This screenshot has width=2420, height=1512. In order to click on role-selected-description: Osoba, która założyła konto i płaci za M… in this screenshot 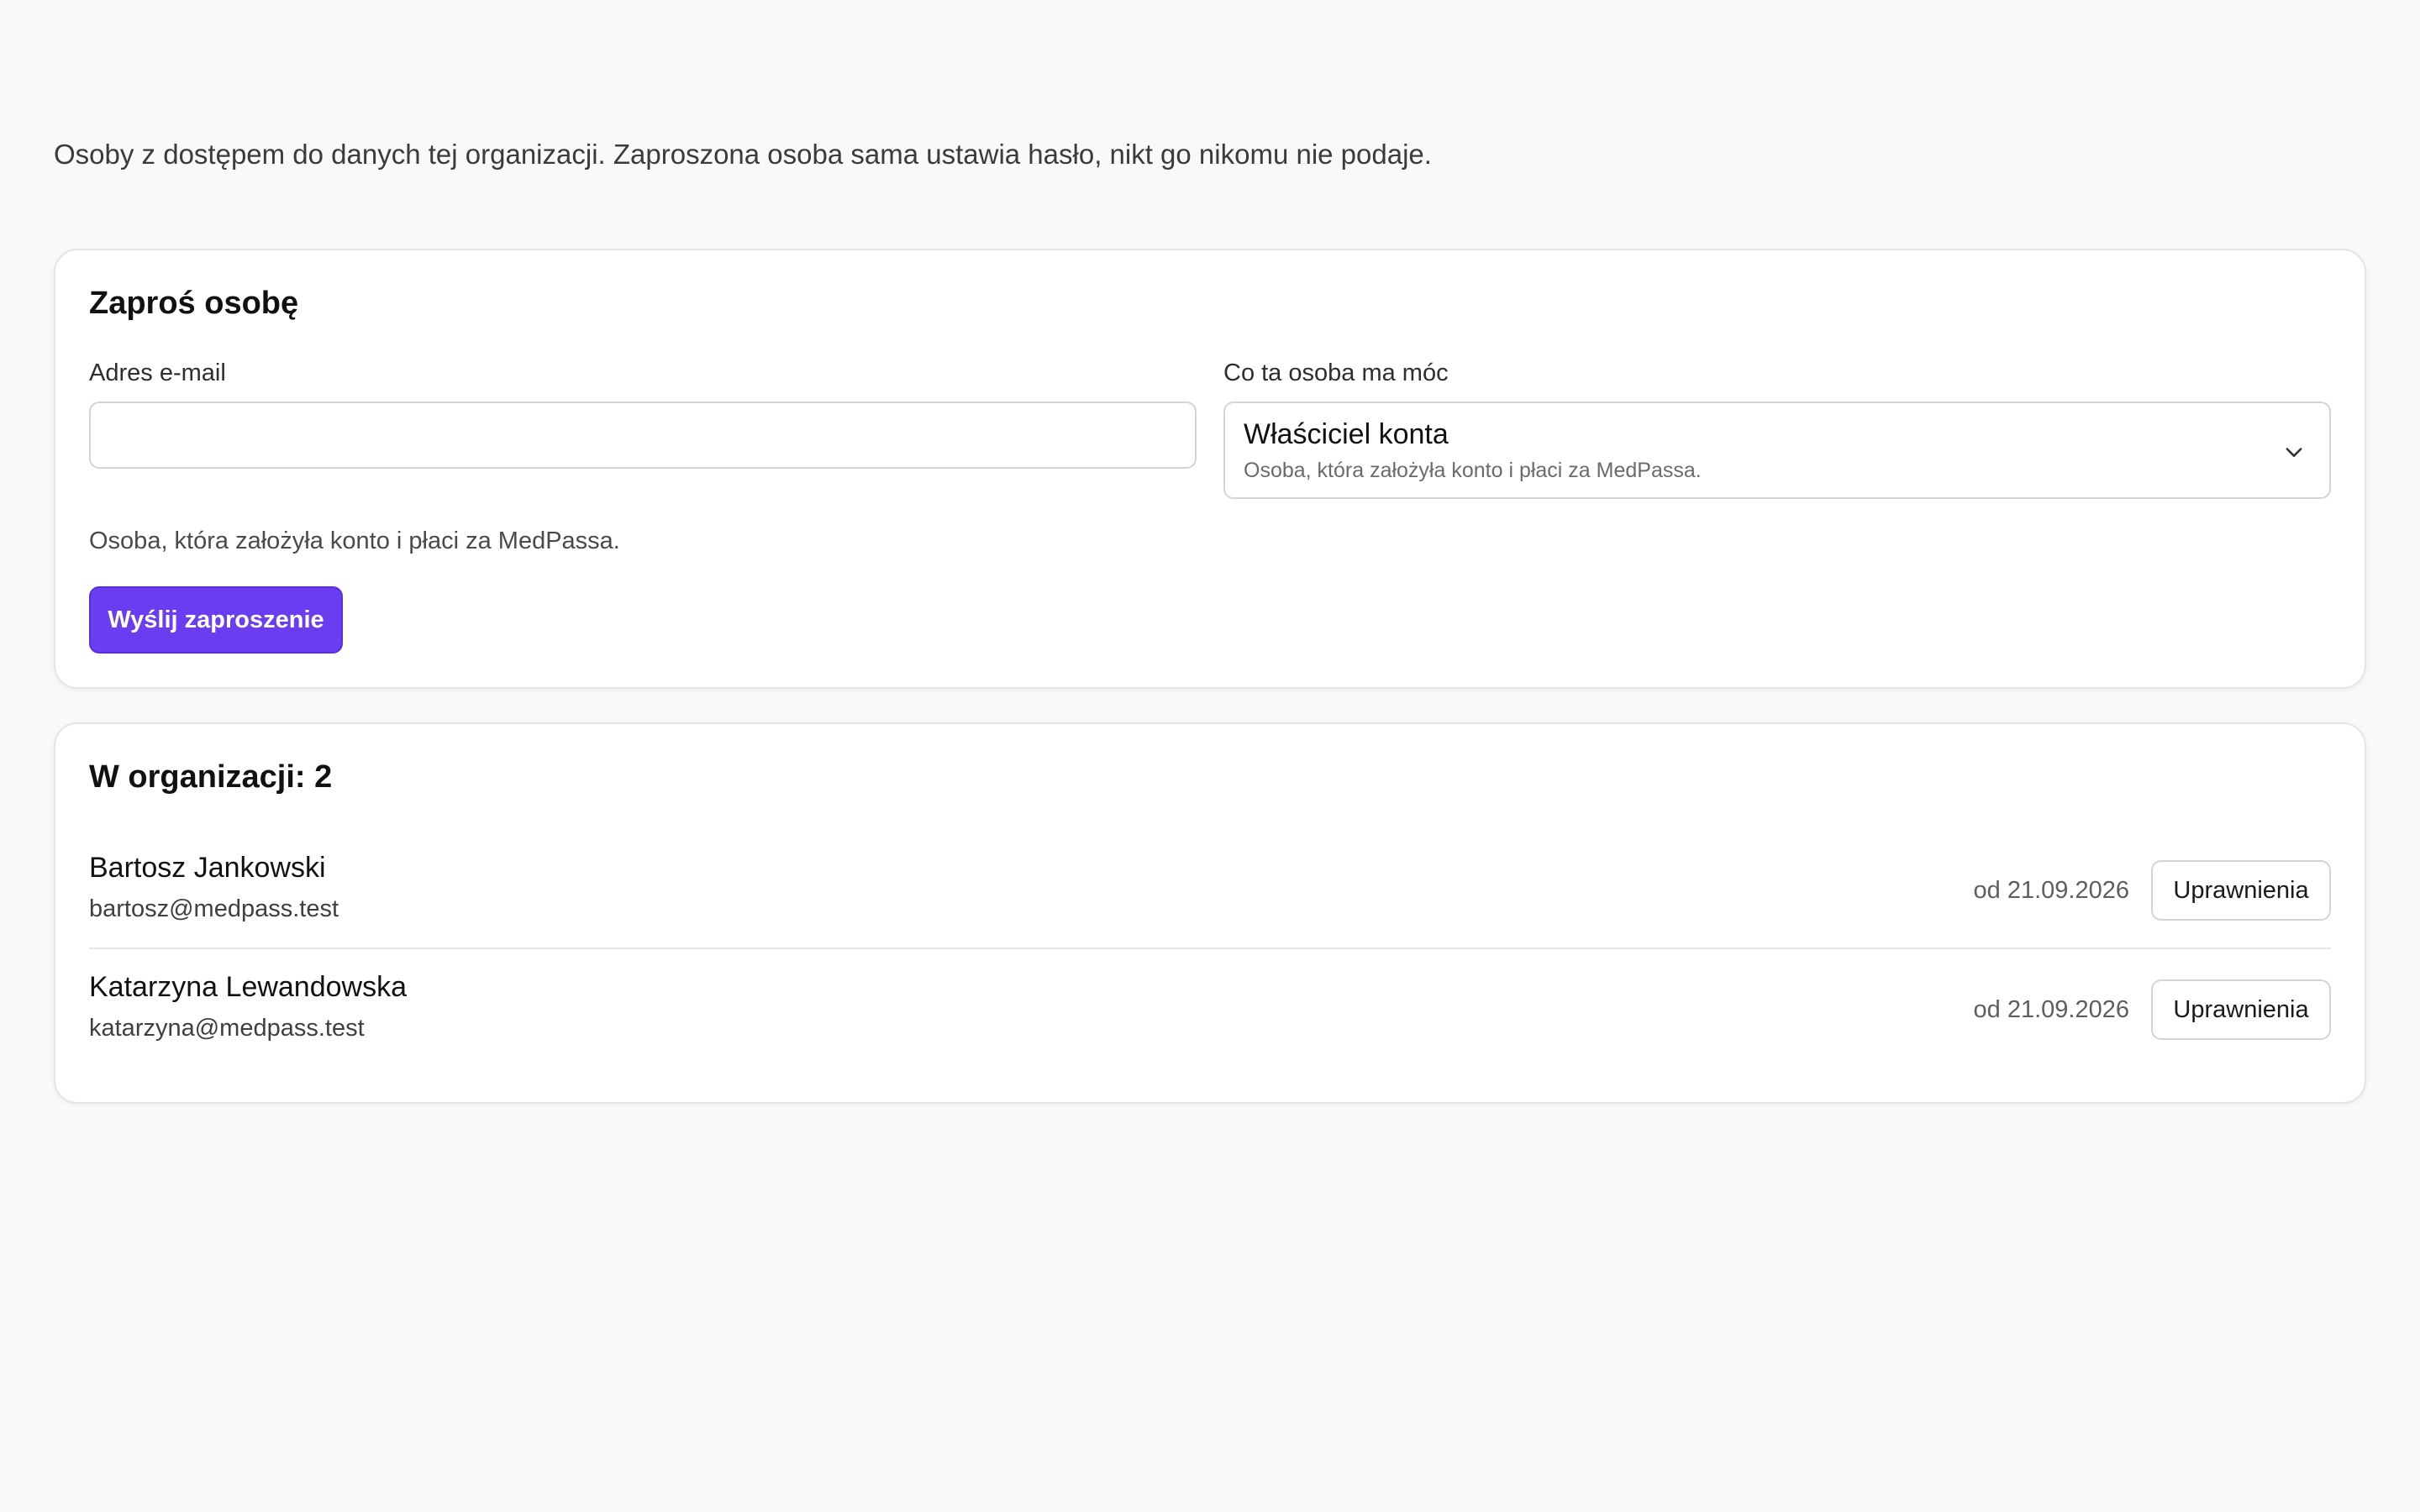, I will do `click(1473, 470)`.